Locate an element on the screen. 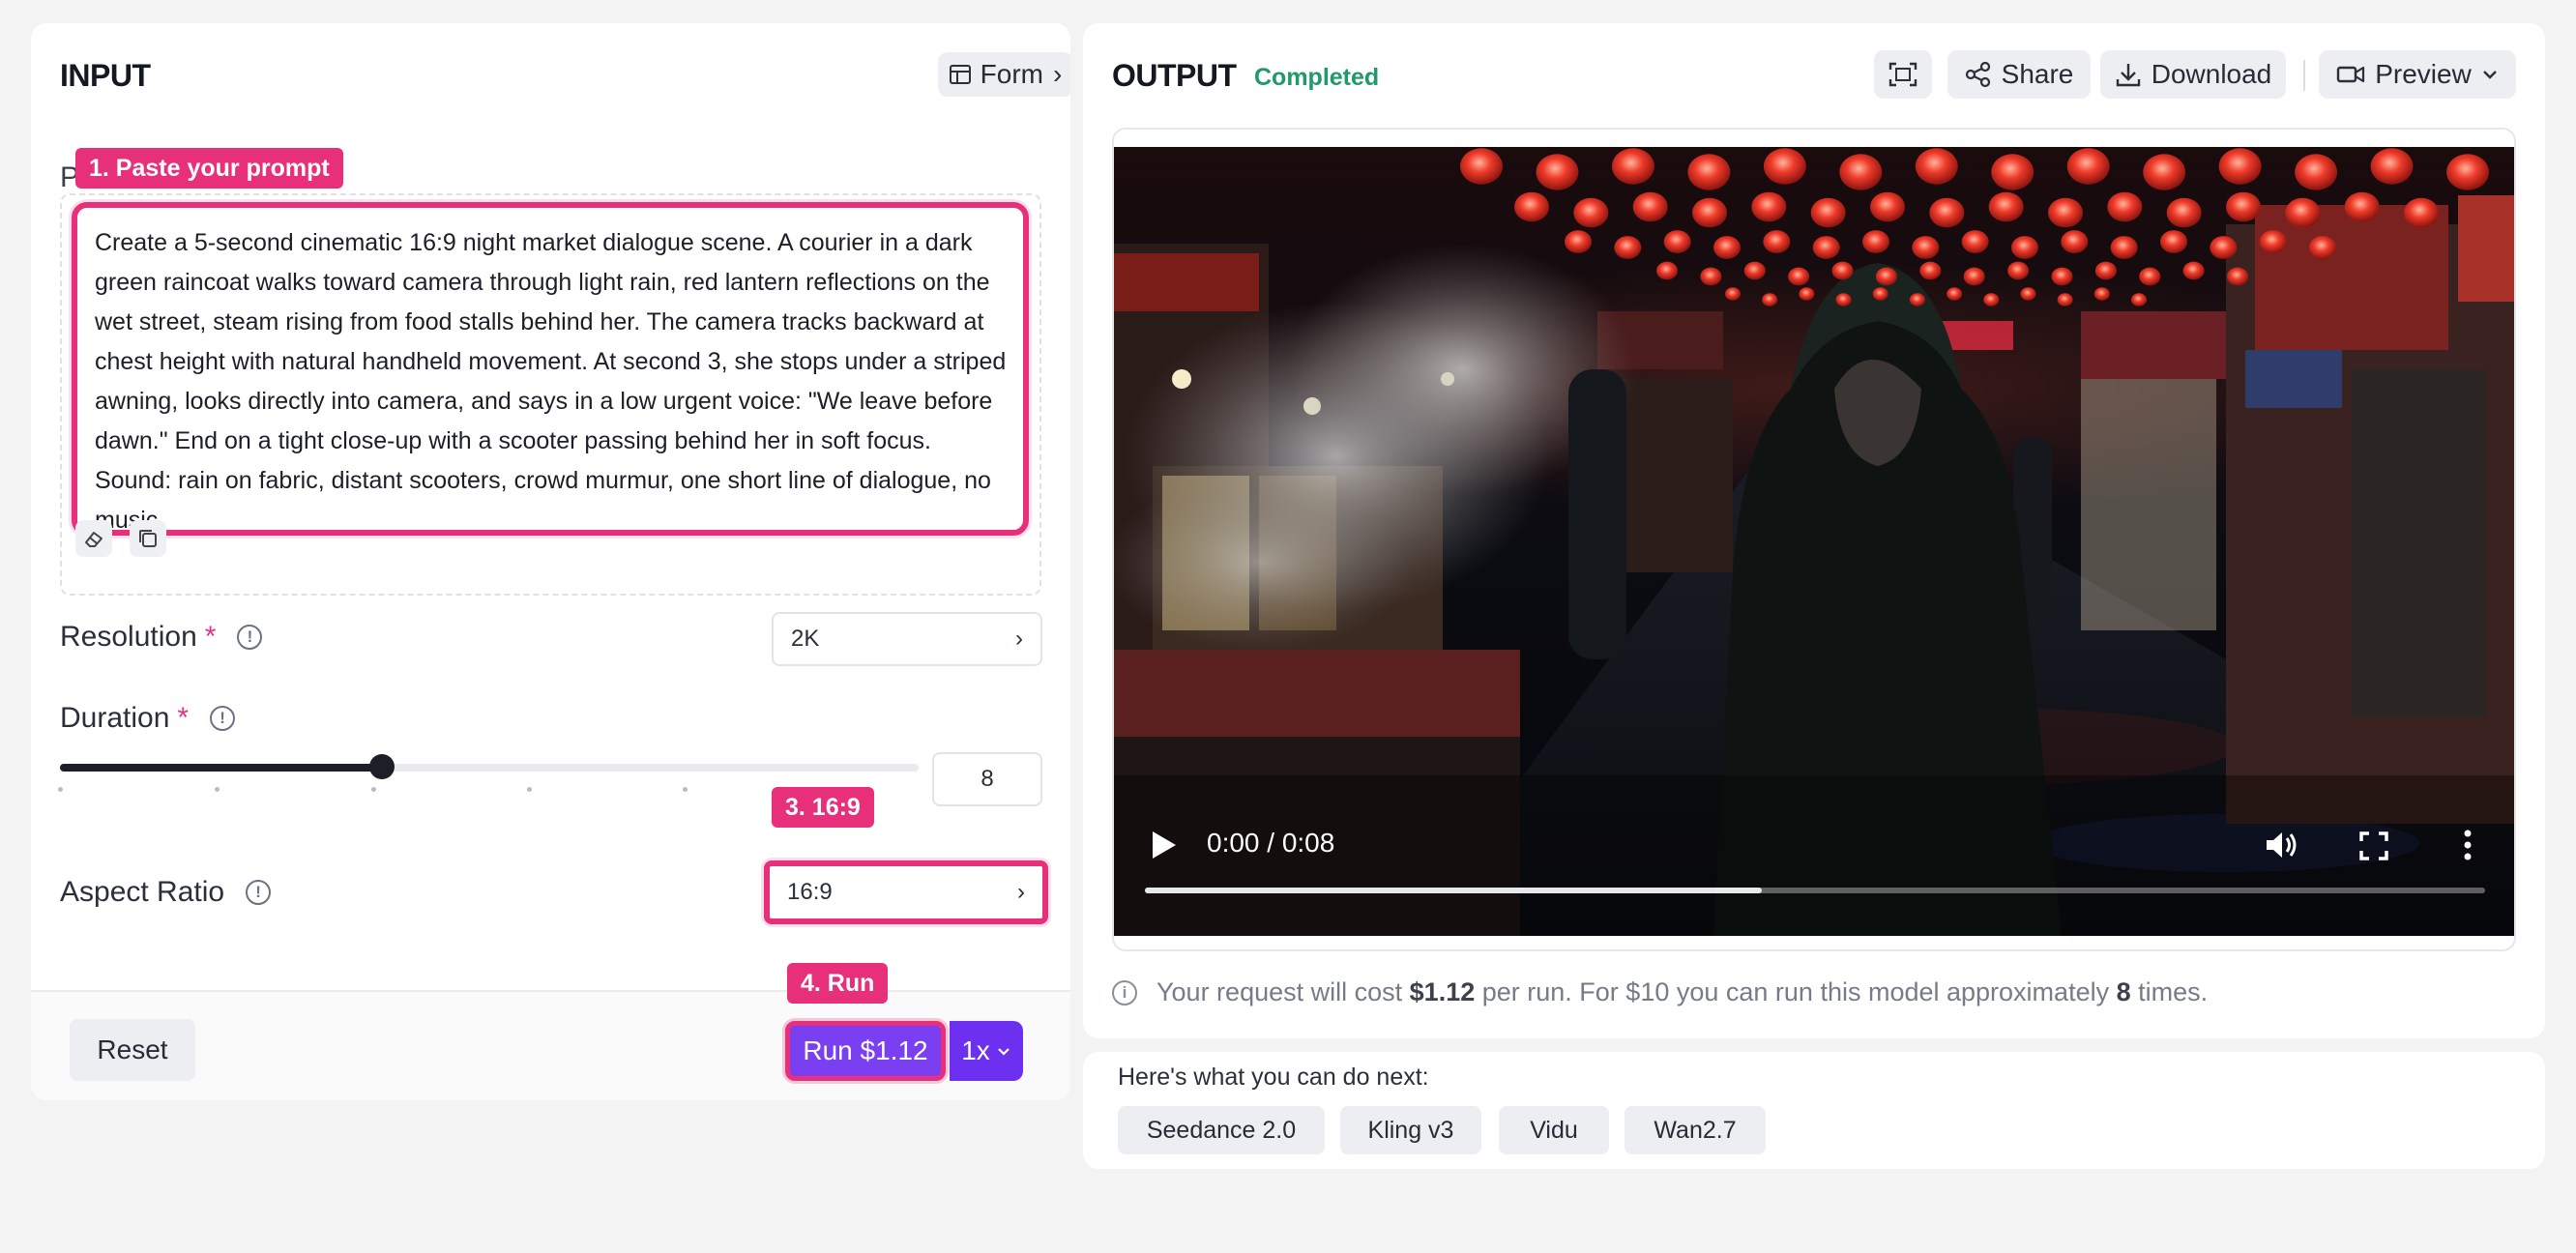 The image size is (2576, 1253). run-button: Run $1.12 is located at coordinates (865, 1051).